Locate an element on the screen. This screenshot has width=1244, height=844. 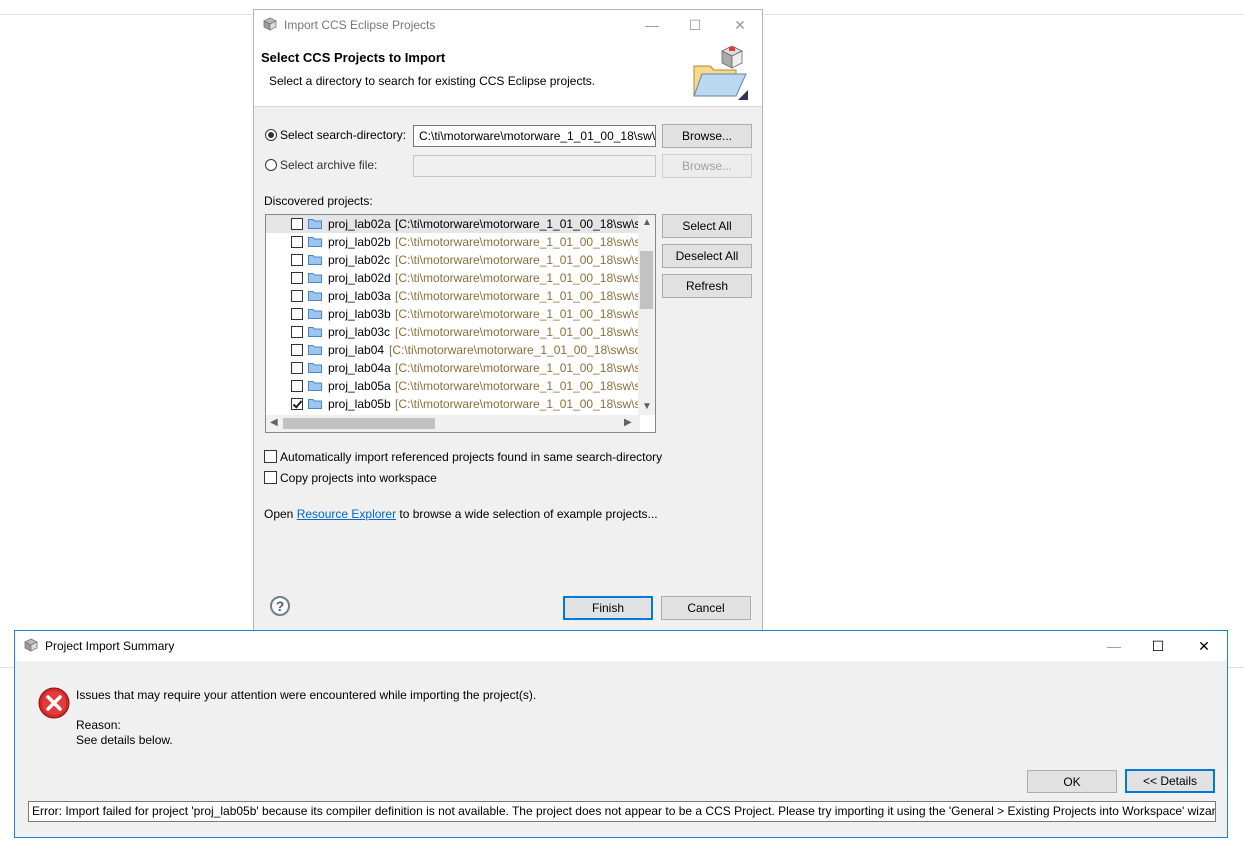
search-directory-label: Select search-directory: is located at coordinates (343, 135).